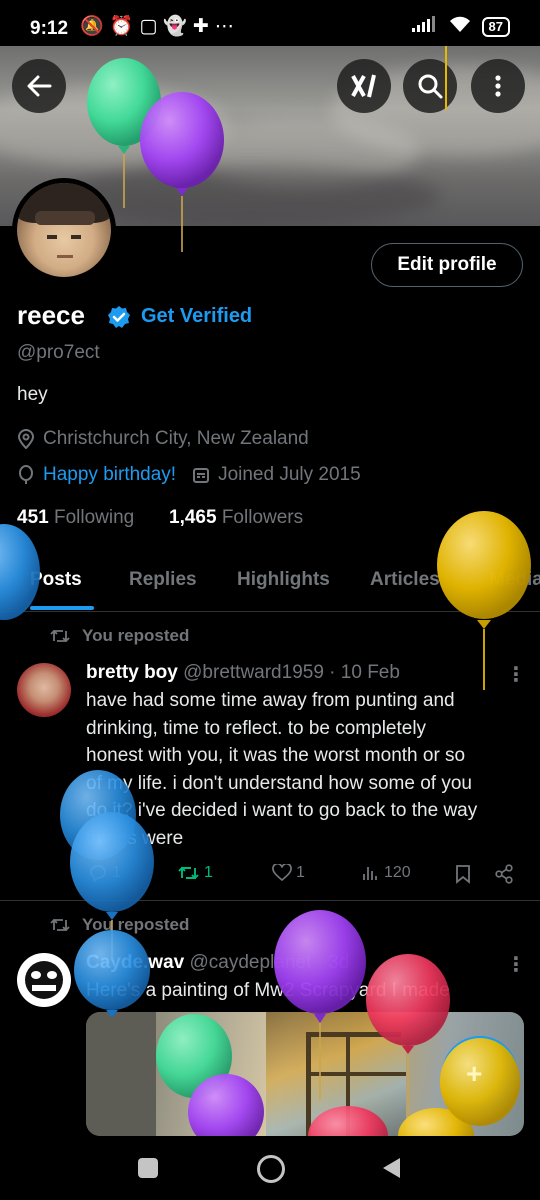 The width and height of the screenshot is (540, 1200). Describe the element at coordinates (148, 1168) in the screenshot. I see `recents-square-icon` at that location.